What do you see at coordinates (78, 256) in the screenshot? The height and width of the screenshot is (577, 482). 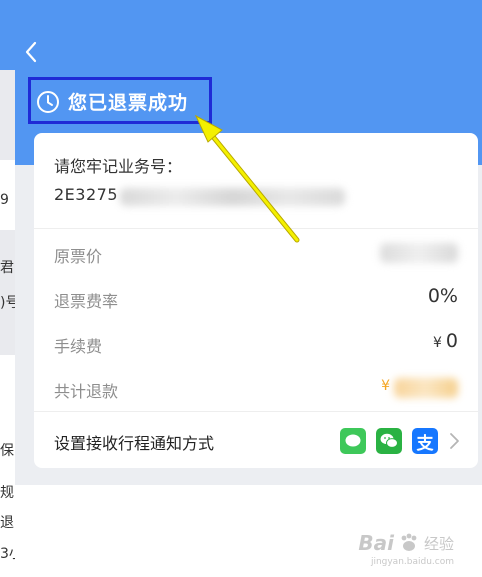 I see `original-price-label: 原票价` at bounding box center [78, 256].